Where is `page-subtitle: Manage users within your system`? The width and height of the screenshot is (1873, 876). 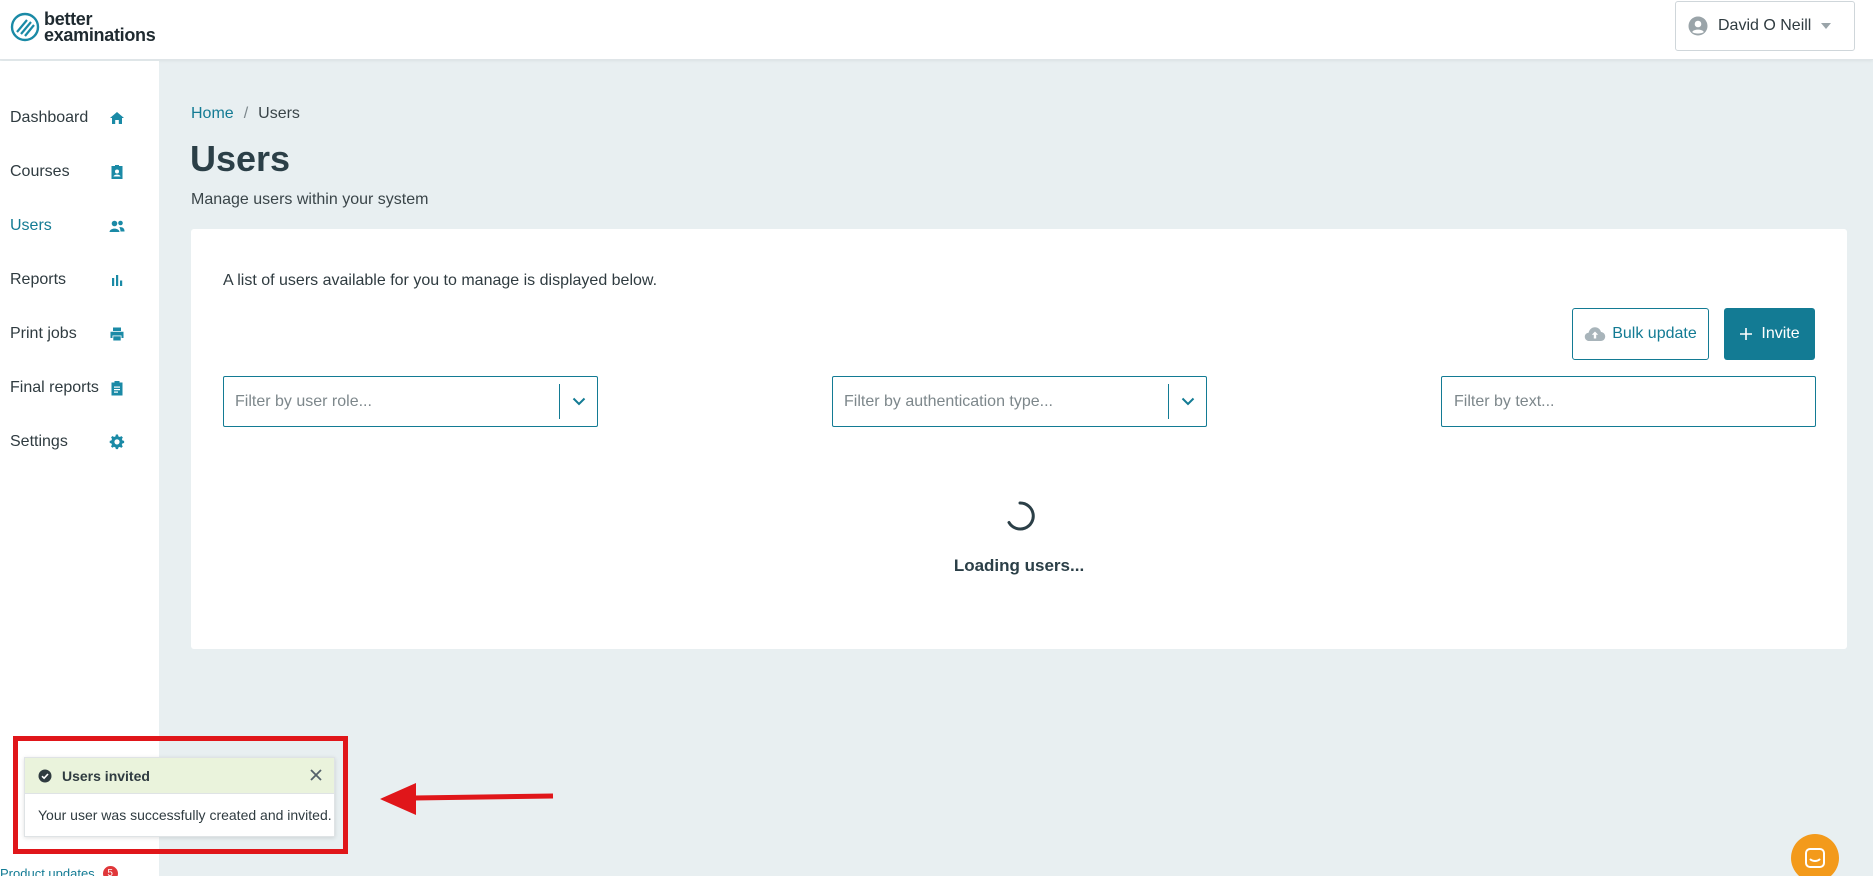
page-subtitle: Manage users within your system is located at coordinates (310, 199).